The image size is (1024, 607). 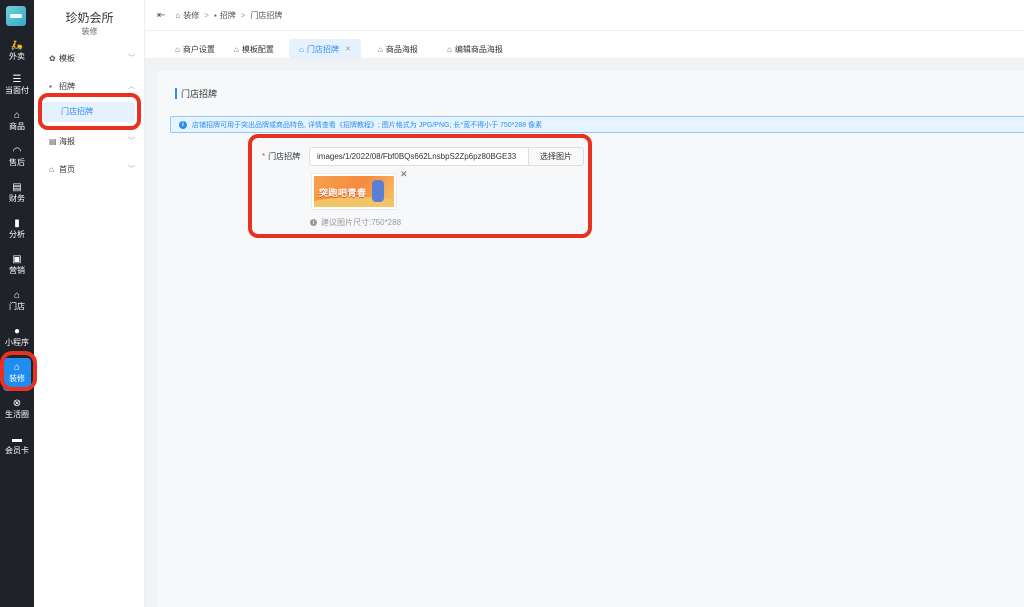 I want to click on card-icon: ▬, so click(x=17, y=439).